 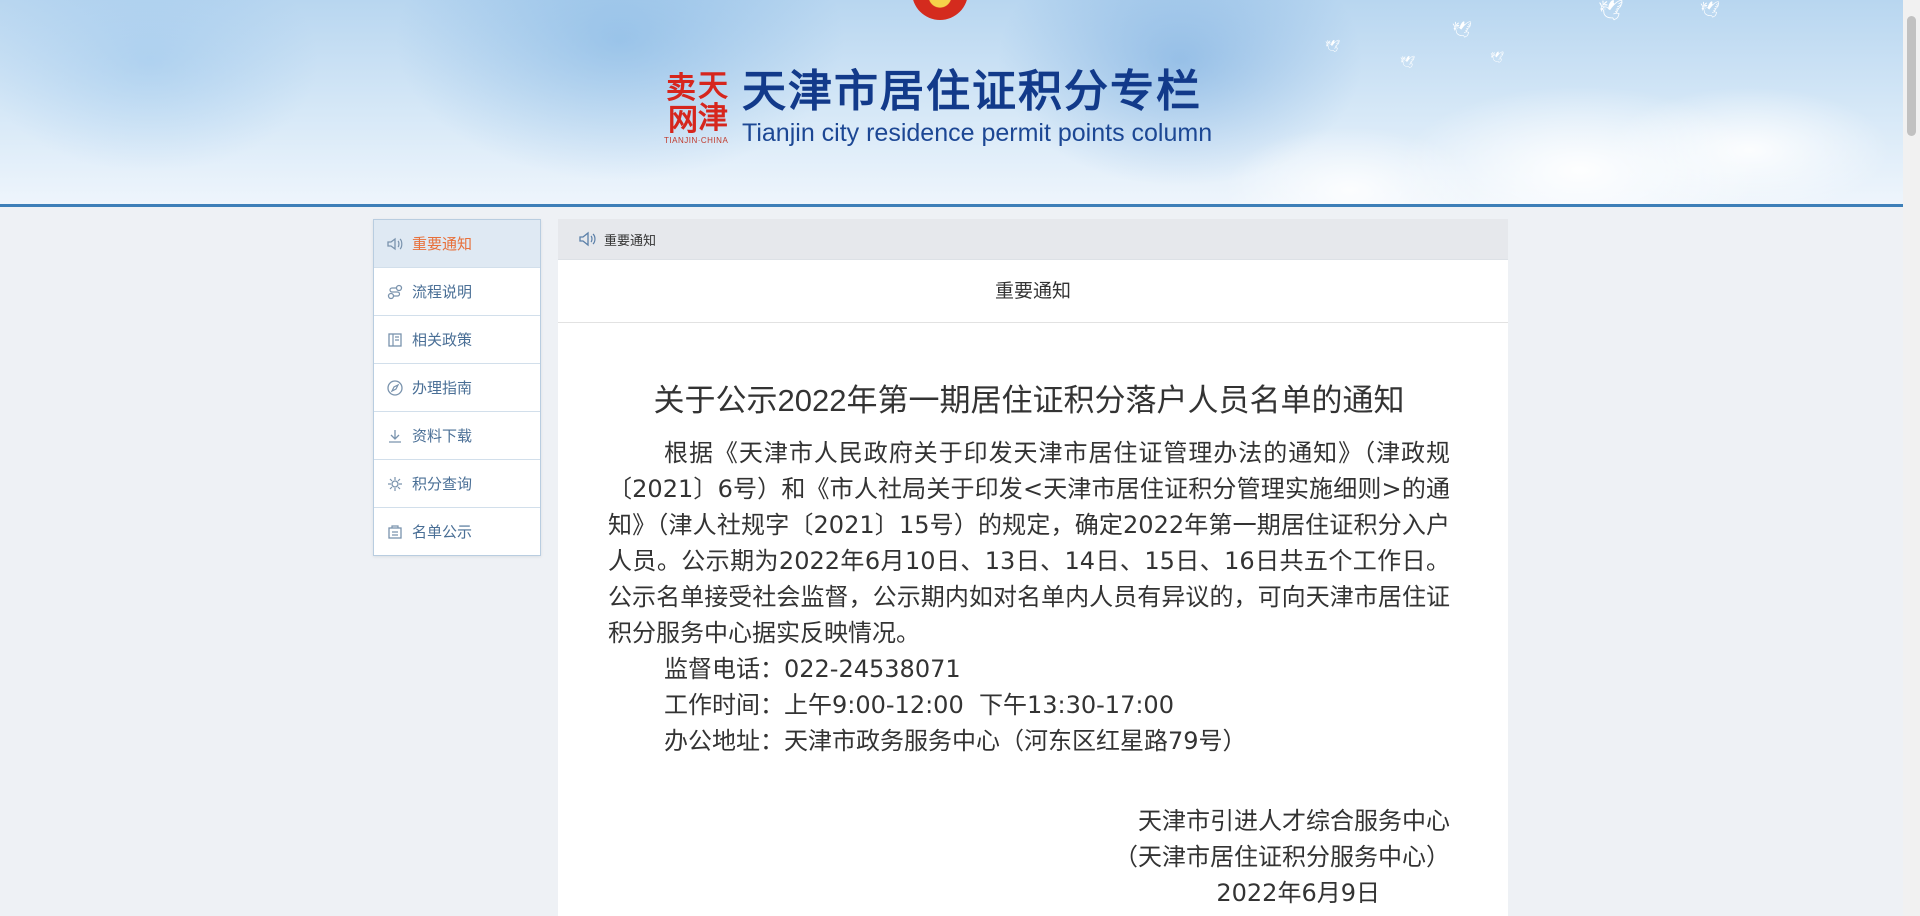 What do you see at coordinates (696, 140) in the screenshot?
I see `seal-subtext: TIANJIN·CHINA` at bounding box center [696, 140].